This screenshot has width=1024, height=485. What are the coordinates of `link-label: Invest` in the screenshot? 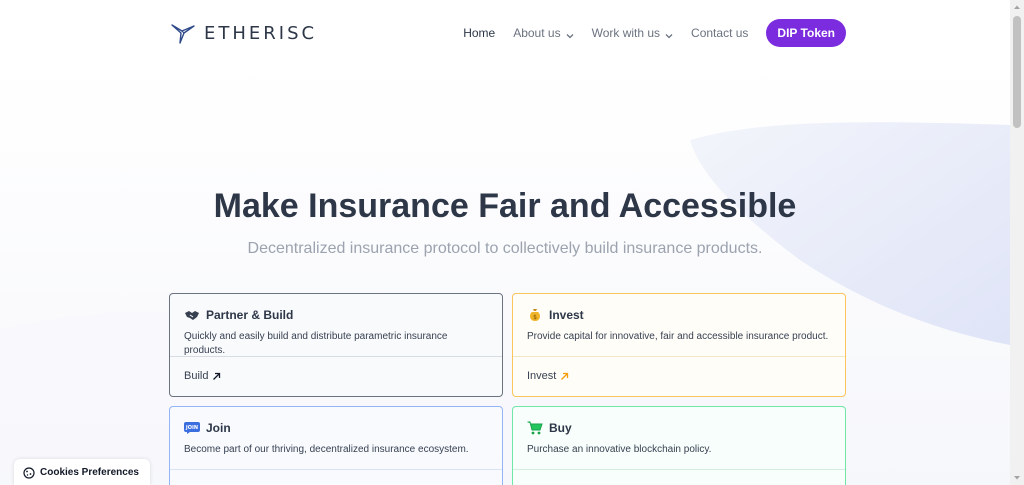 It's located at (542, 376).